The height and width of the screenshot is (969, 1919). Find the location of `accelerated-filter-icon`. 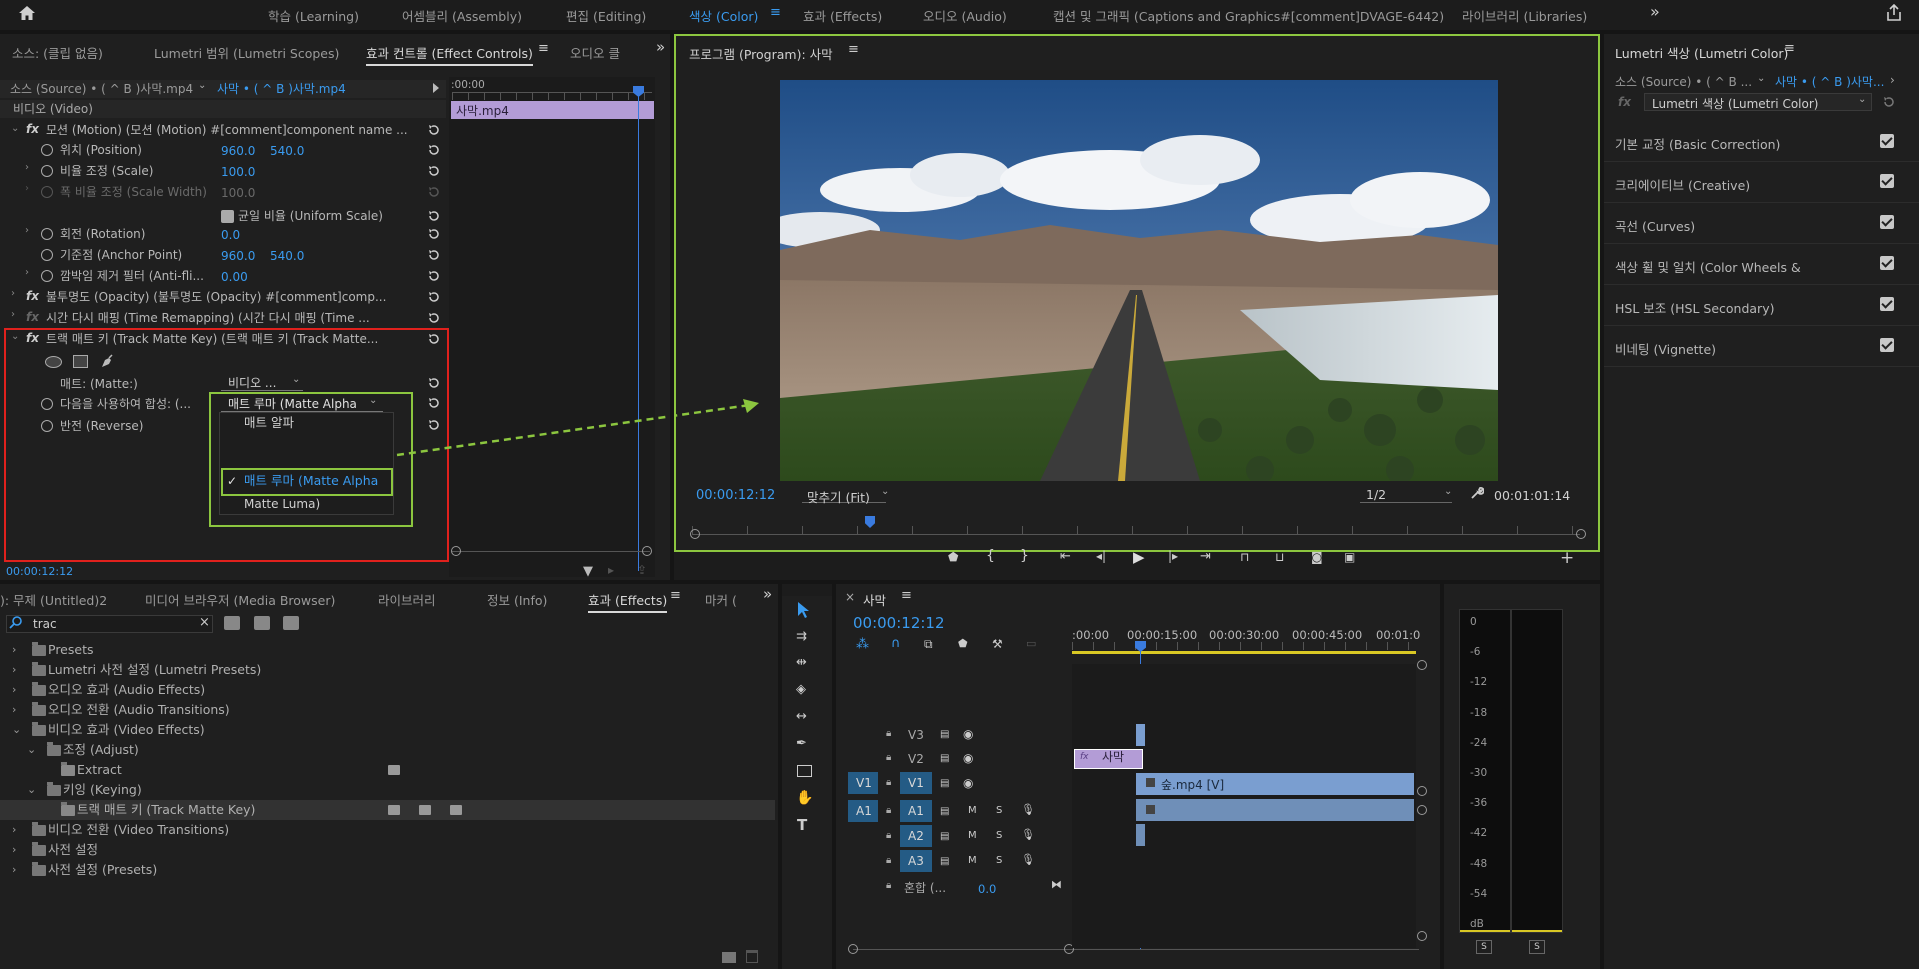

accelerated-filter-icon is located at coordinates (232, 623).